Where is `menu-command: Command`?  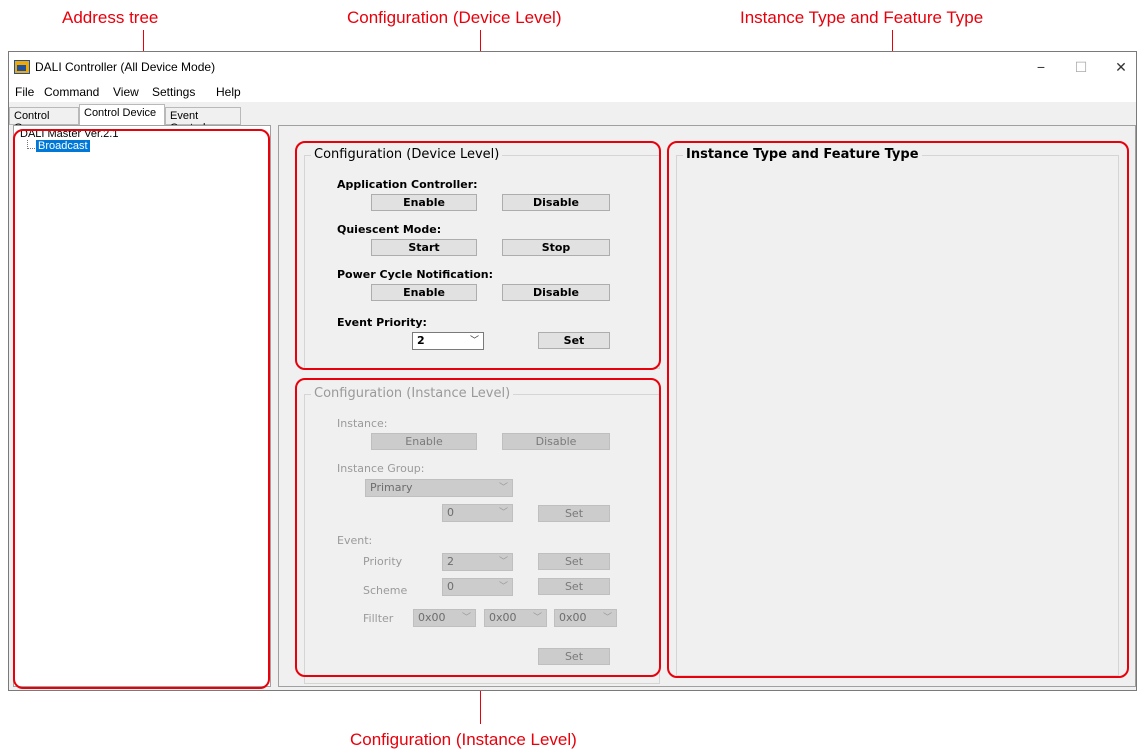 menu-command: Command is located at coordinates (71, 92).